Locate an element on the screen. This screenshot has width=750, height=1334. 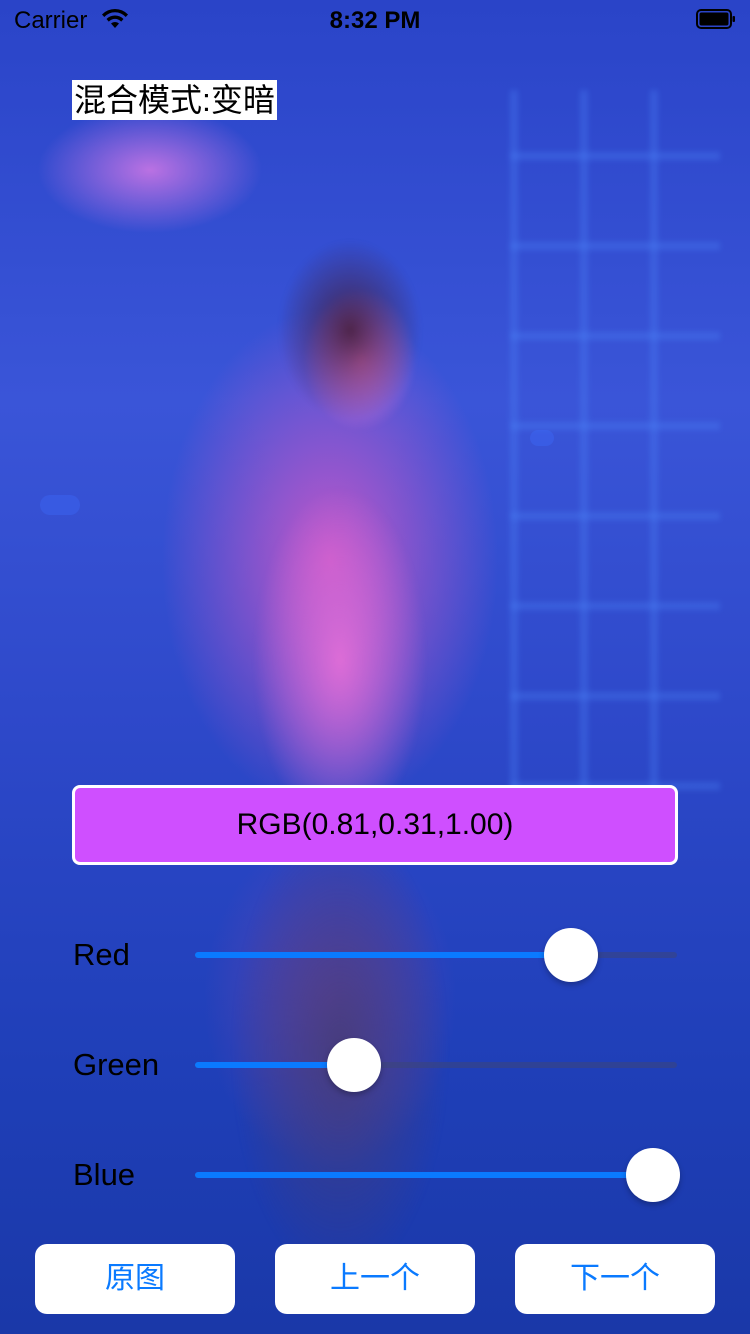
red-slider-thumb is located at coordinates (570, 955).